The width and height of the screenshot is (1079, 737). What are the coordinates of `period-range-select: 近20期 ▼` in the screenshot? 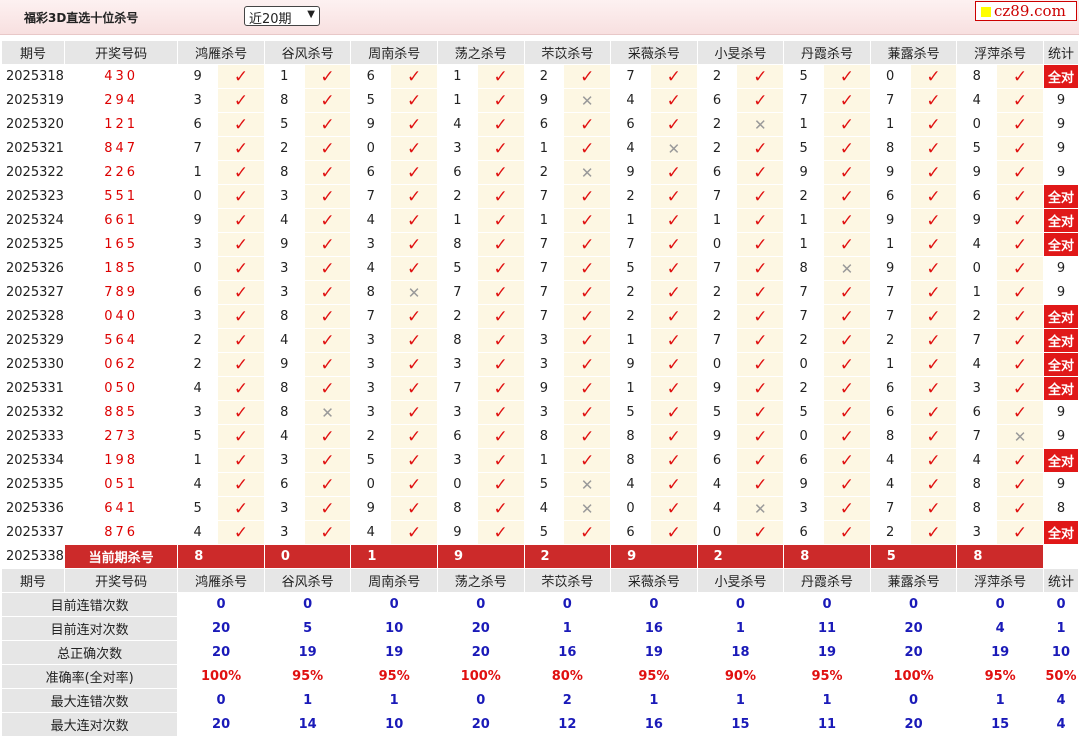 It's located at (282, 16).